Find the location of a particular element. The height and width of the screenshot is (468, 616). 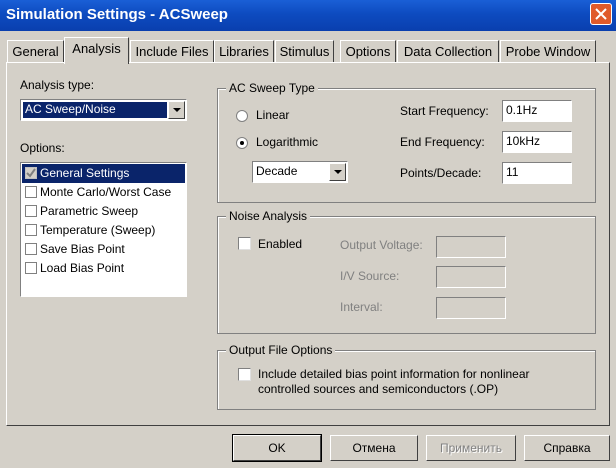

option-label: Save Bias Point is located at coordinates (82, 249).